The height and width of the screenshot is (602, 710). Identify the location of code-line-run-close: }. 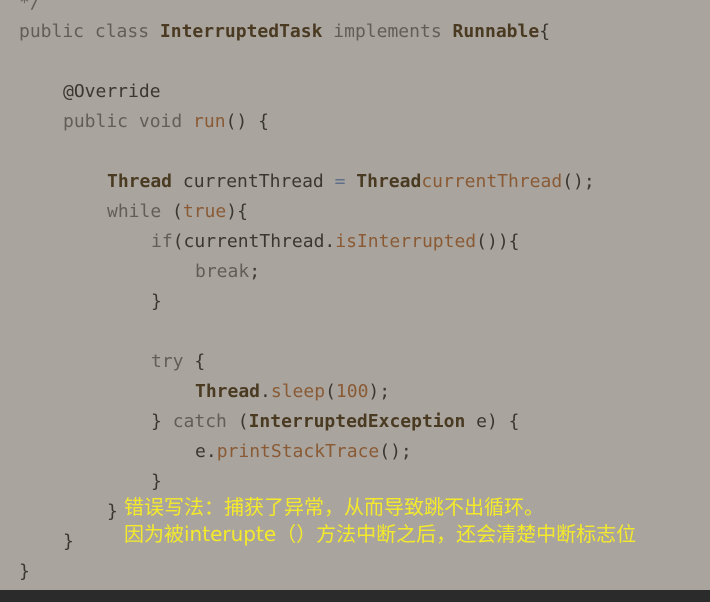
(68, 541).